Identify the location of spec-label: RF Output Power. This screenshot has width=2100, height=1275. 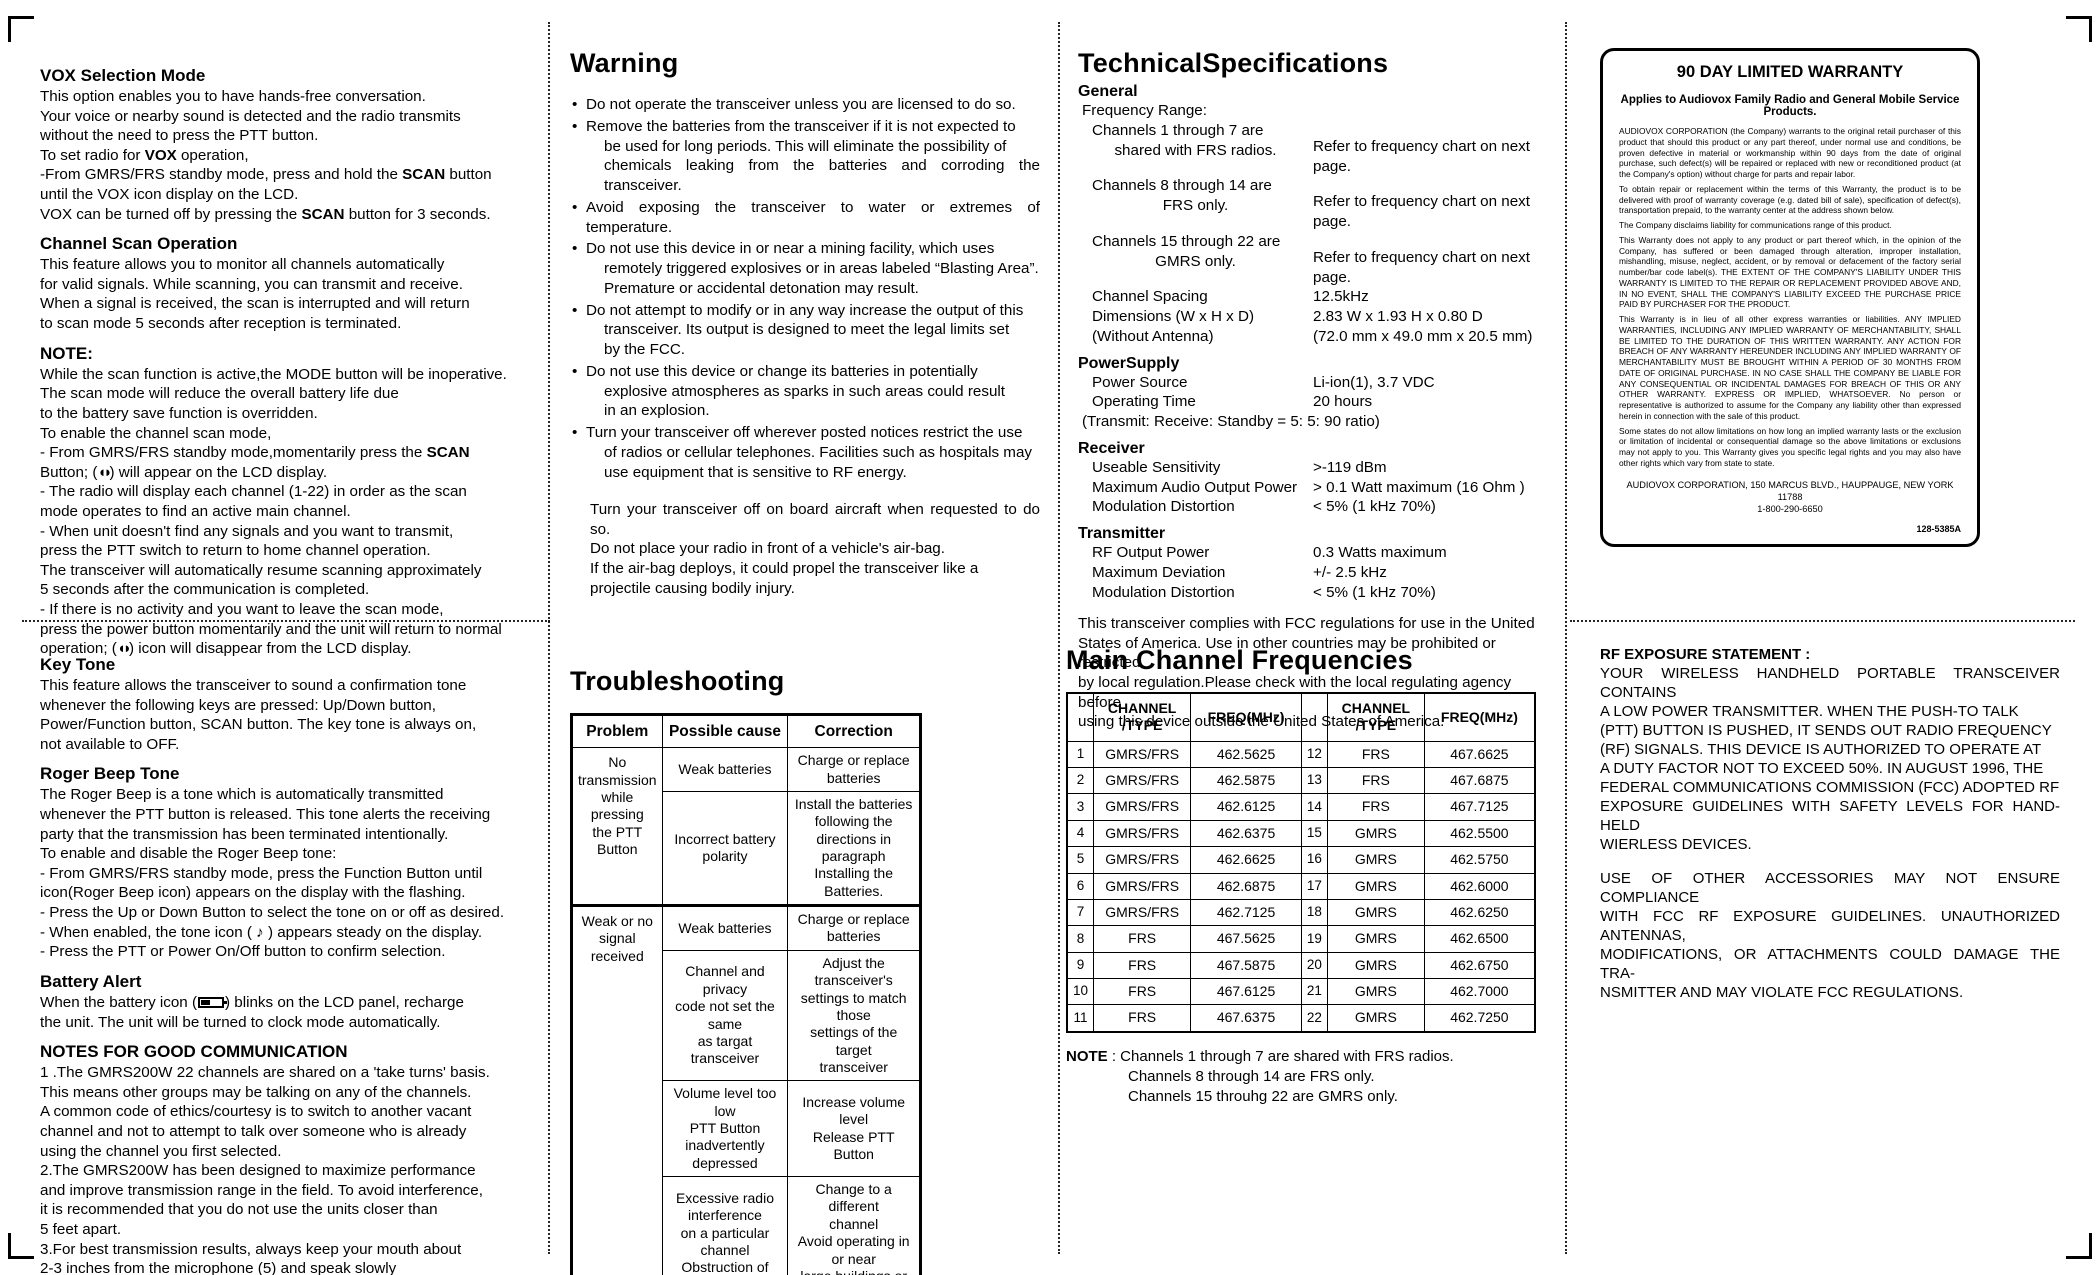
(1151, 552).